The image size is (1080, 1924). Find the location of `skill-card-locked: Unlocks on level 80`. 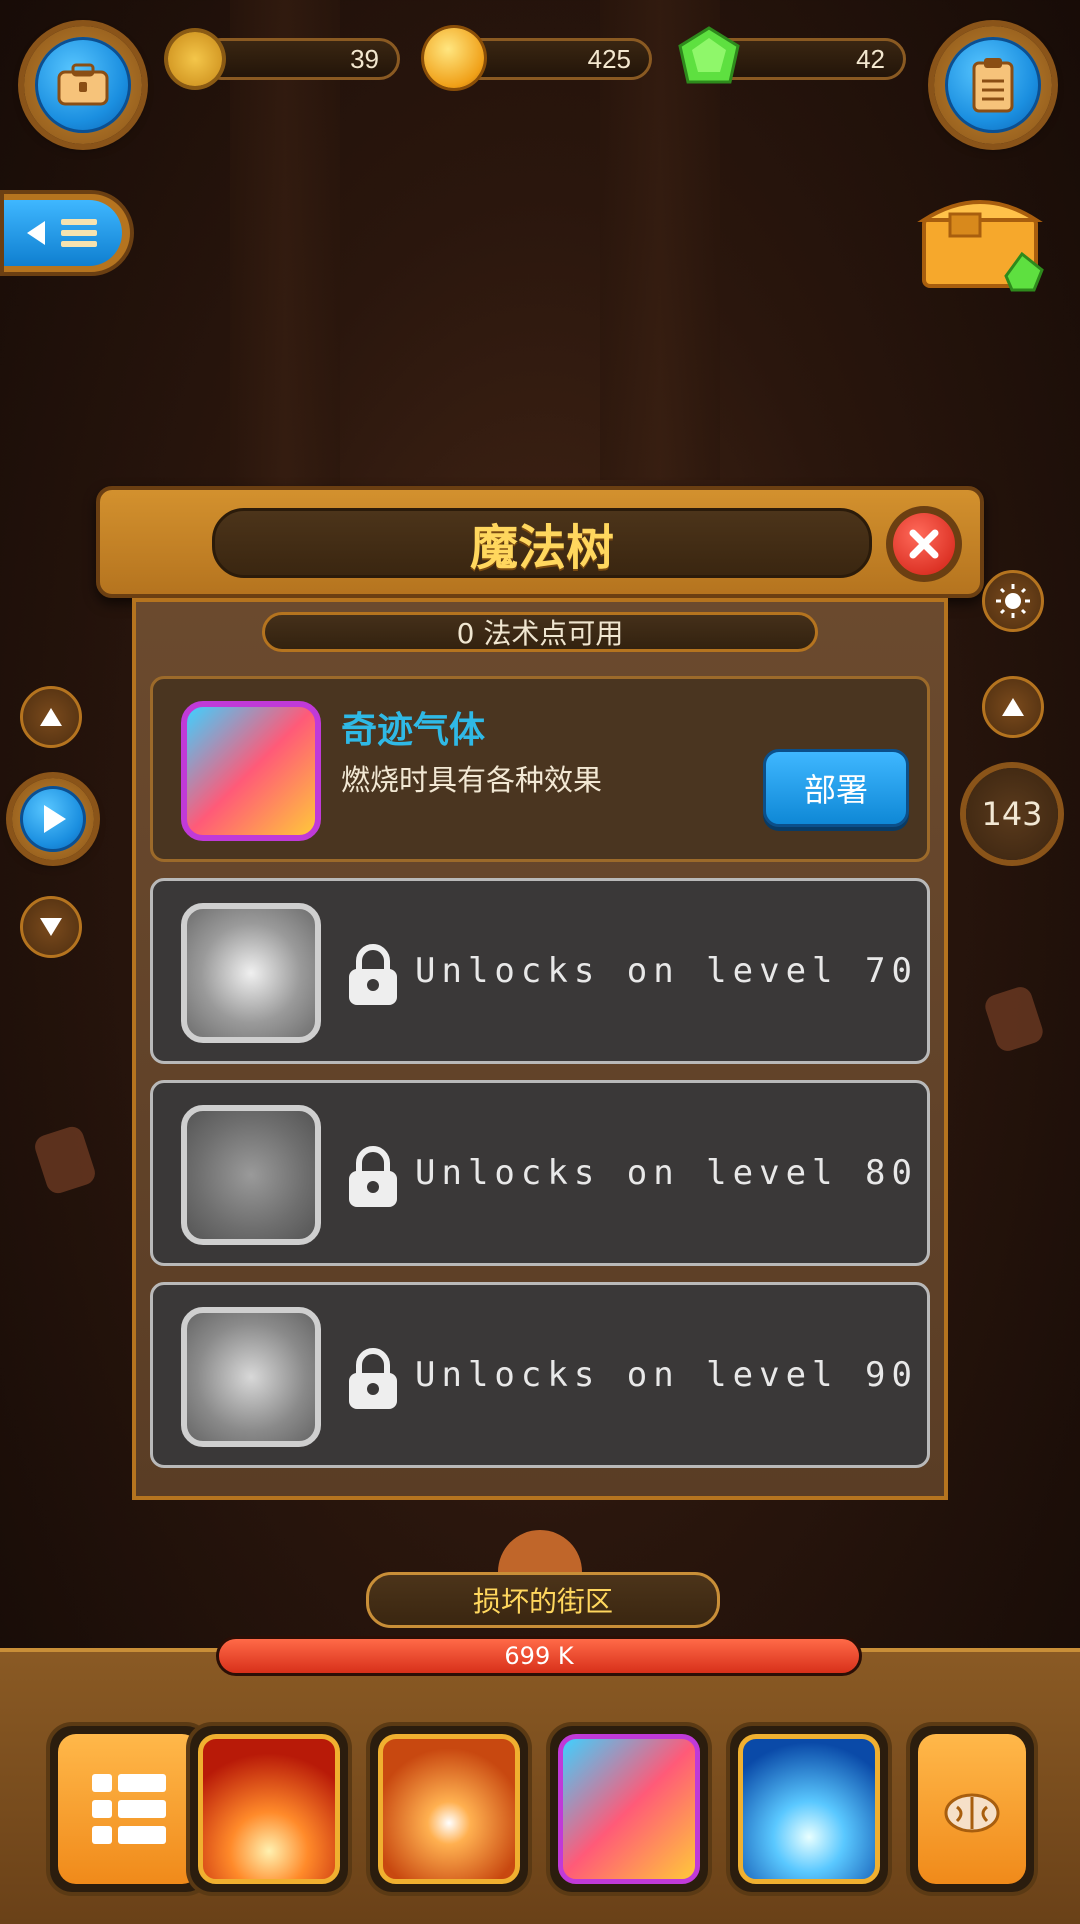

skill-card-locked: Unlocks on level 80 is located at coordinates (540, 1173).